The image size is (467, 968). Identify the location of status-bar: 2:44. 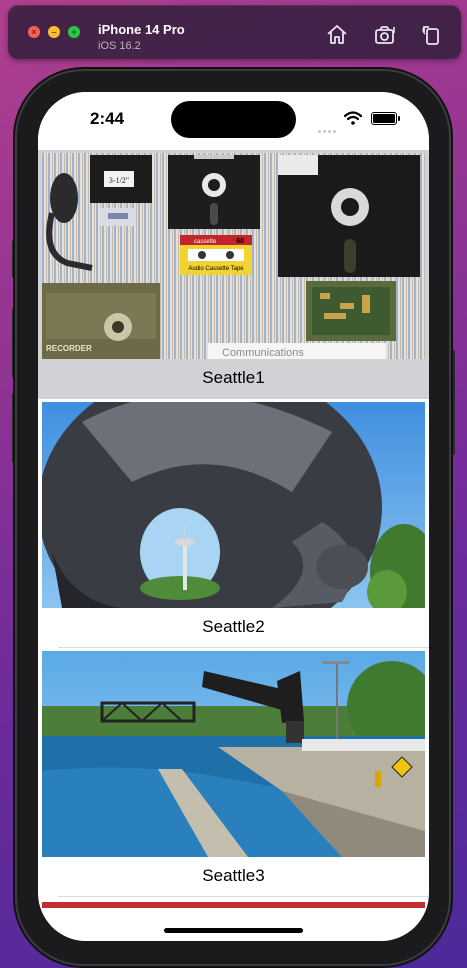
(233, 120).